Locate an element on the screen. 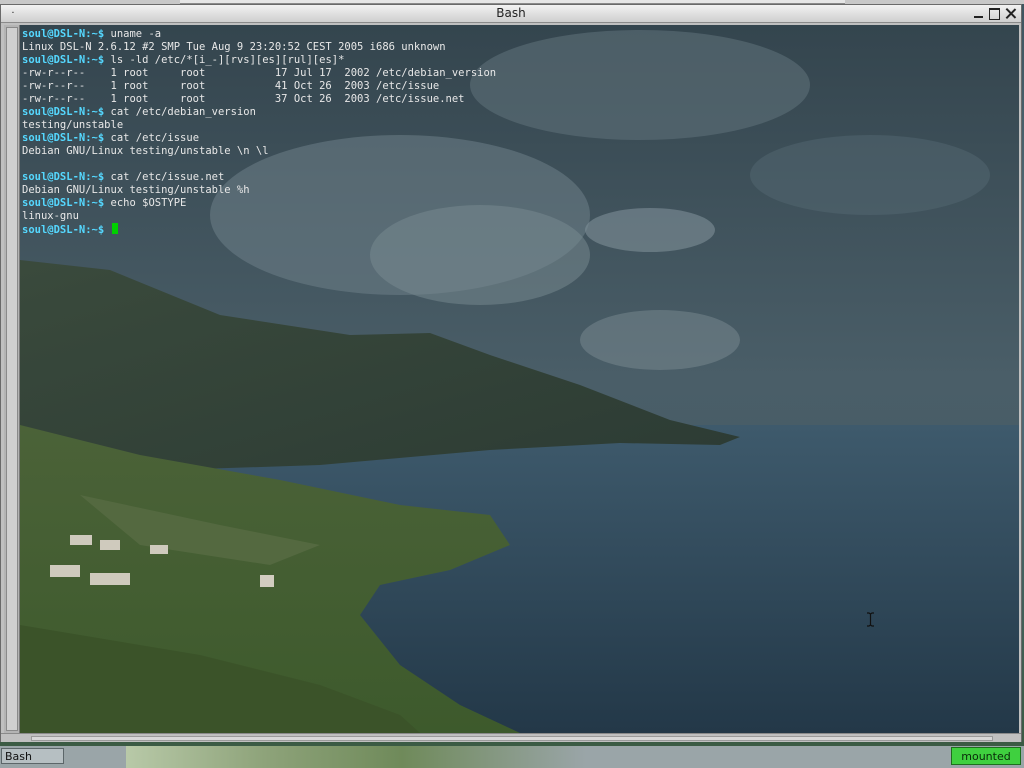 This screenshot has height=768, width=1024. terminal-scrollbar is located at coordinates (12, 380).